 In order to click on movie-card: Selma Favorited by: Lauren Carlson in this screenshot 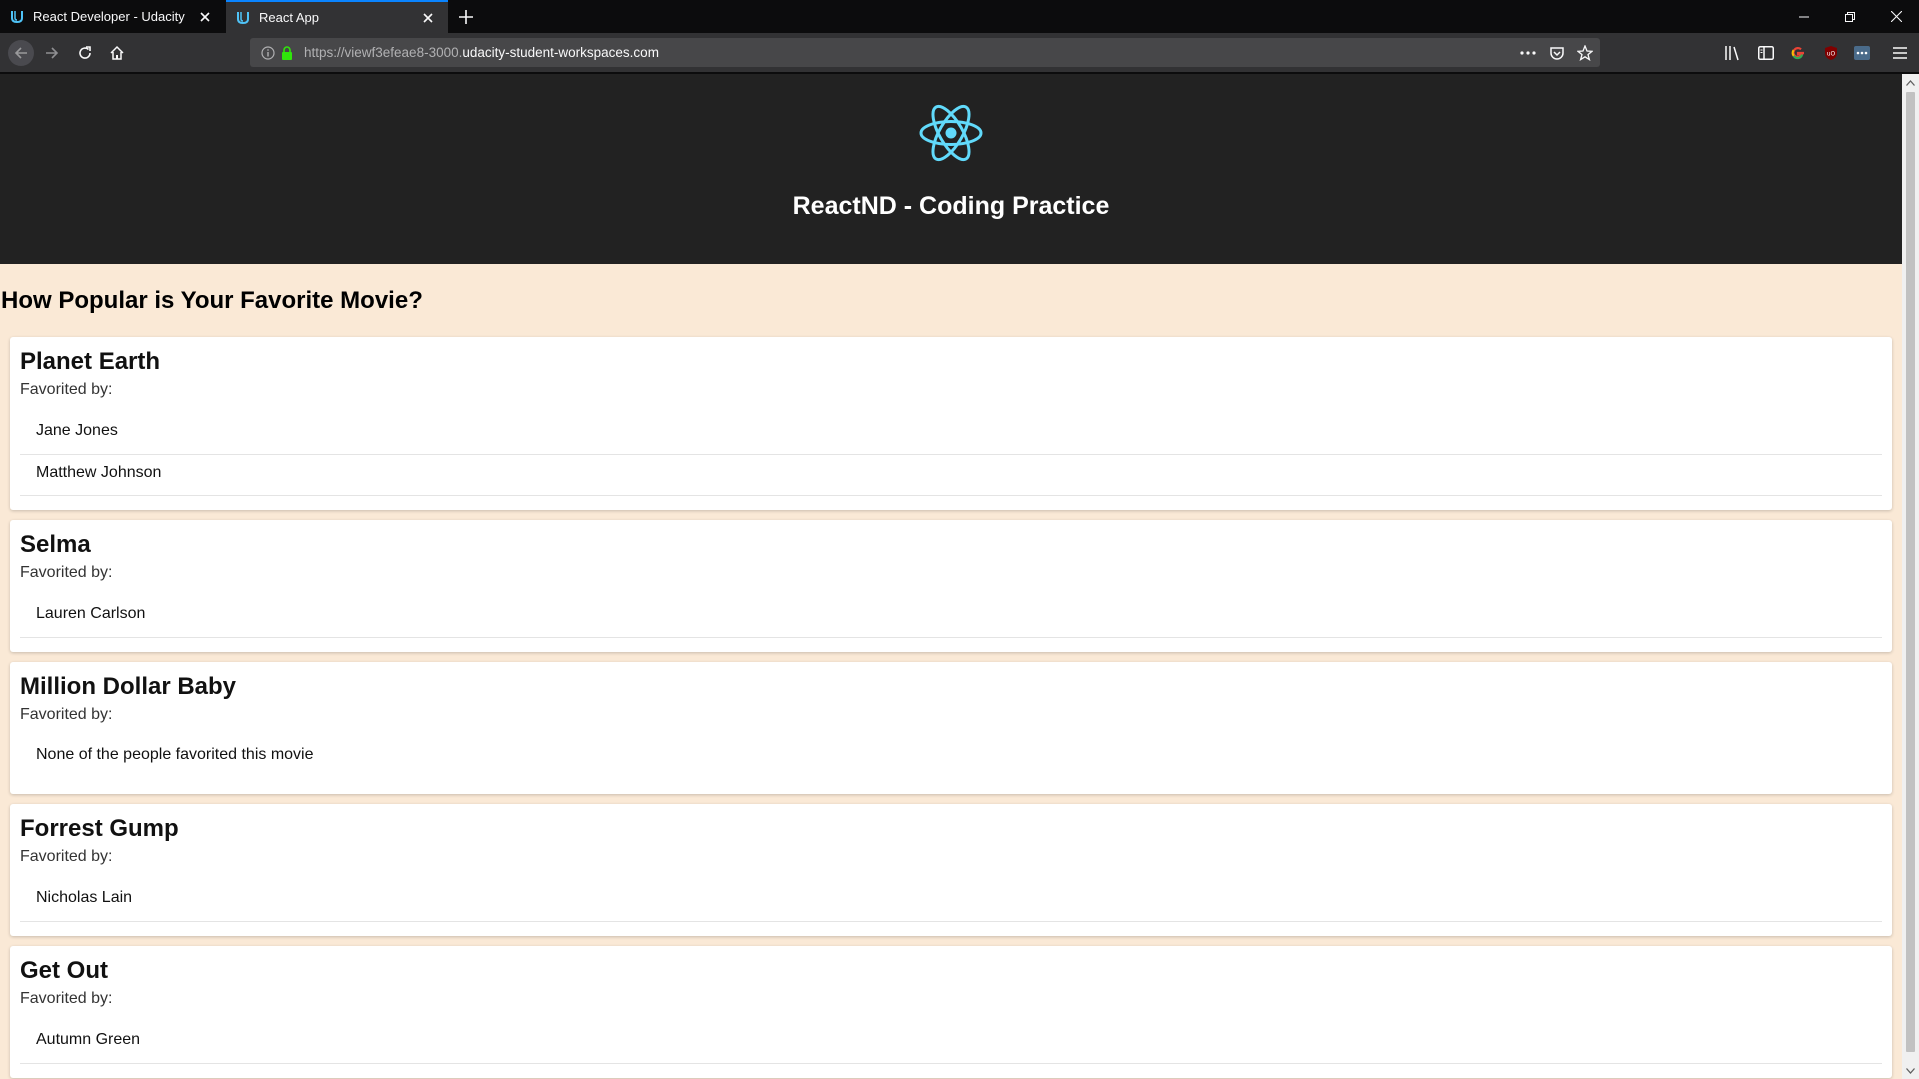, I will do `click(951, 586)`.